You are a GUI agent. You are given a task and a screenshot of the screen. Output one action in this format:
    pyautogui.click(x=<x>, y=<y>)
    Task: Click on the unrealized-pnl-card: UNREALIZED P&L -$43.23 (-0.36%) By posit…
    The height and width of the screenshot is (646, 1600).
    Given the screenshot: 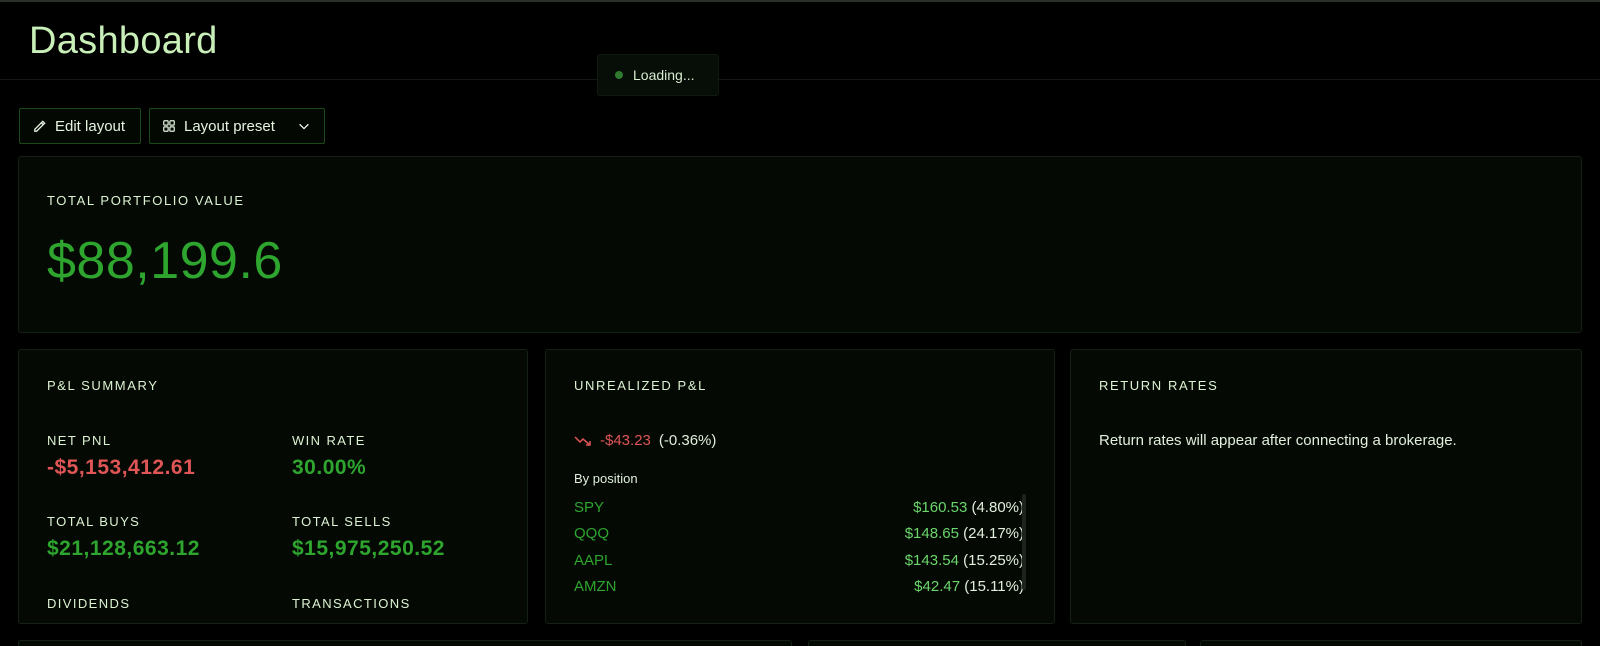 What is the action you would take?
    pyautogui.click(x=800, y=486)
    